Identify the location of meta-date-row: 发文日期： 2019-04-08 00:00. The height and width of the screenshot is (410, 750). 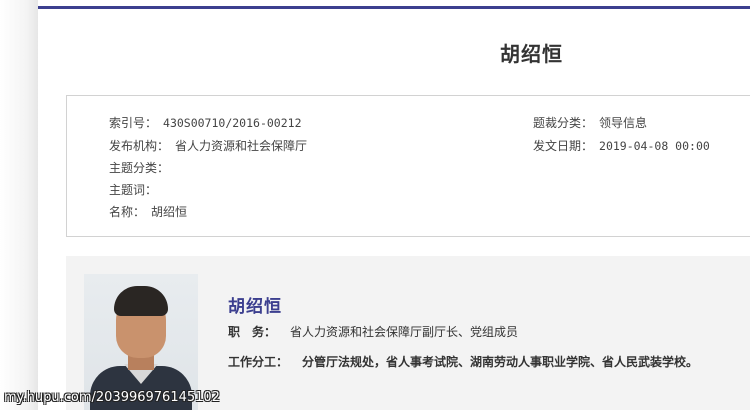
(621, 145).